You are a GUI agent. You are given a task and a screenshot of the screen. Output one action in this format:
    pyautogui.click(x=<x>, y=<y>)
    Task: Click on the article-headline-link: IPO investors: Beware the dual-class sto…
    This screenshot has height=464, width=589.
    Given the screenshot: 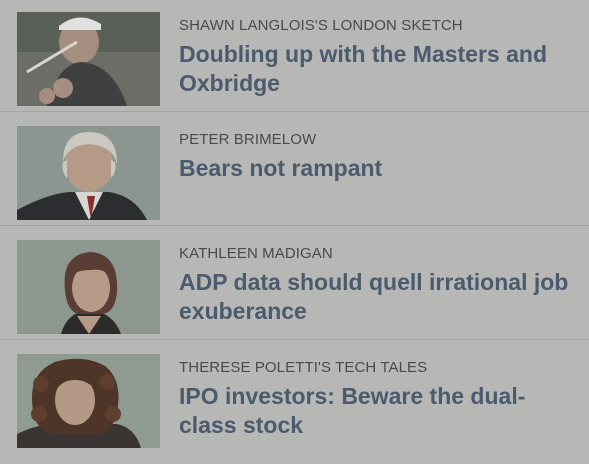 What is the action you would take?
    pyautogui.click(x=379, y=411)
    